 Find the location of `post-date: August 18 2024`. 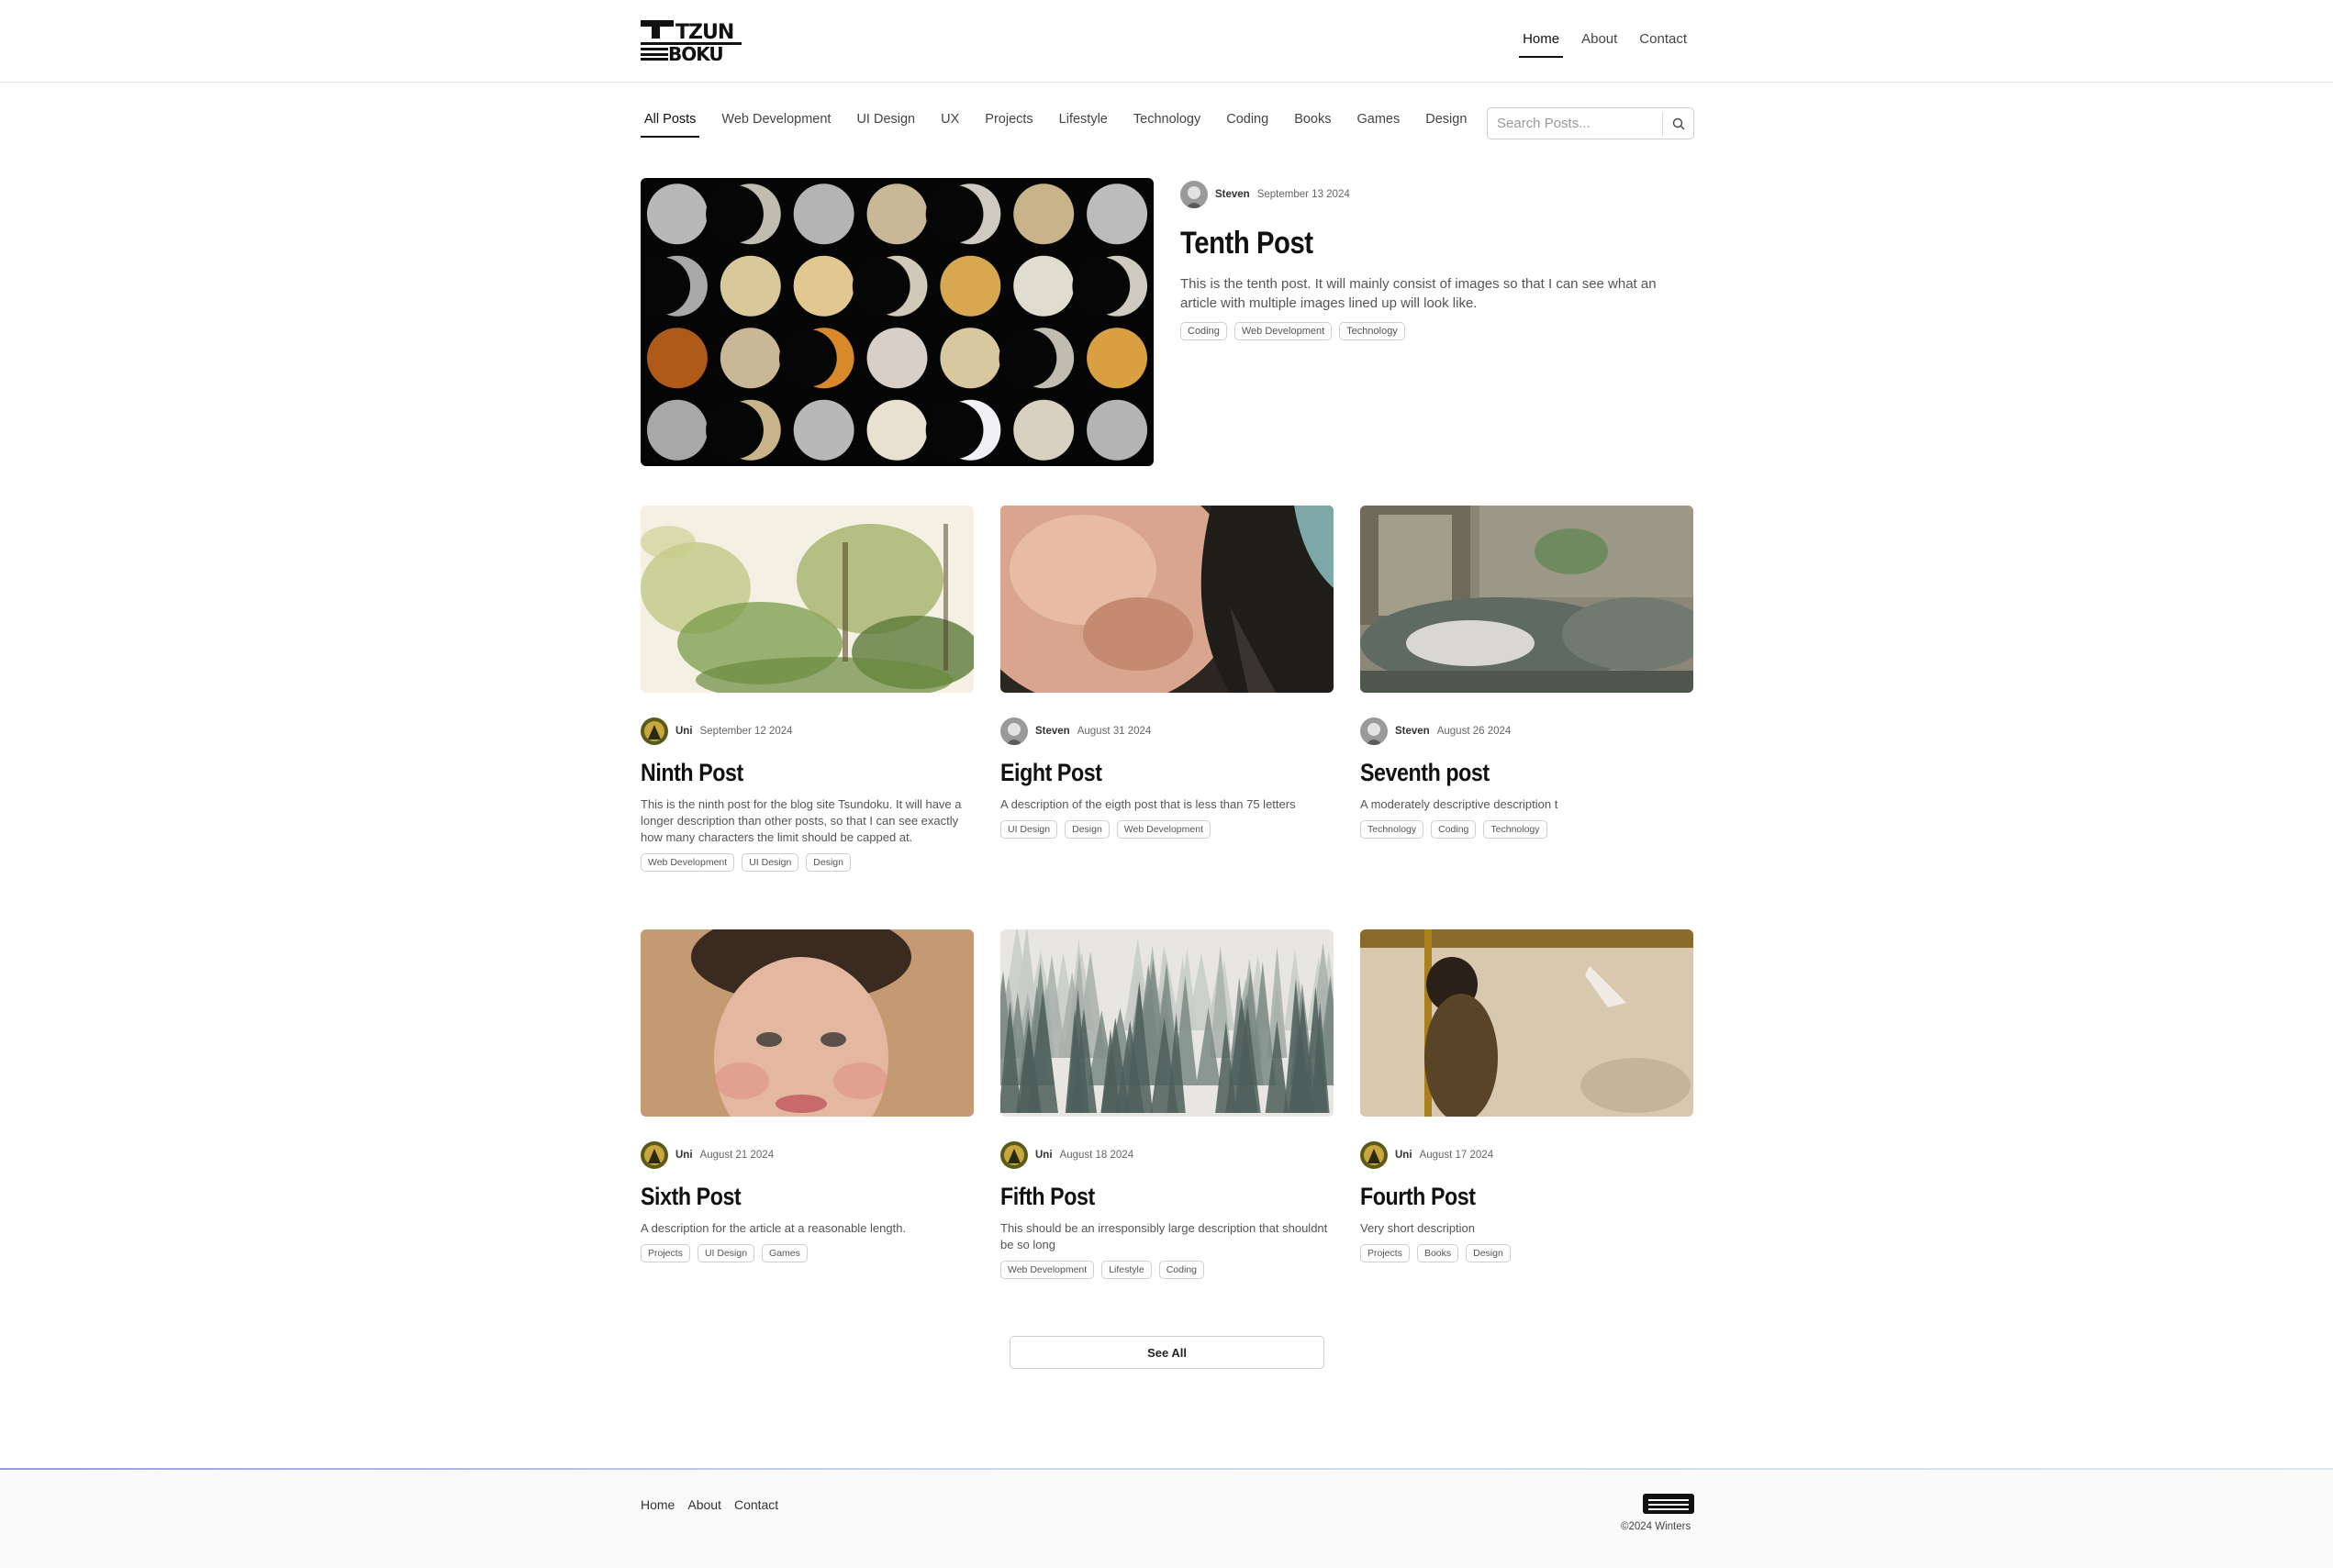

post-date: August 18 2024 is located at coordinates (1096, 1155).